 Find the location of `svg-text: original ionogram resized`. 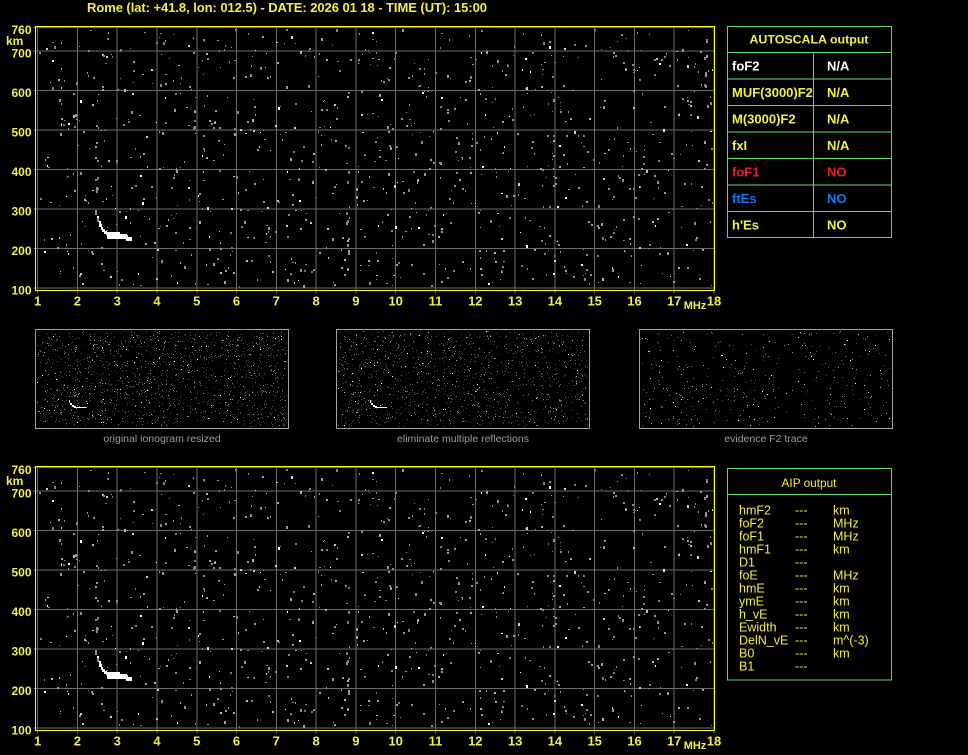

svg-text: original ionogram resized is located at coordinates (161, 439).